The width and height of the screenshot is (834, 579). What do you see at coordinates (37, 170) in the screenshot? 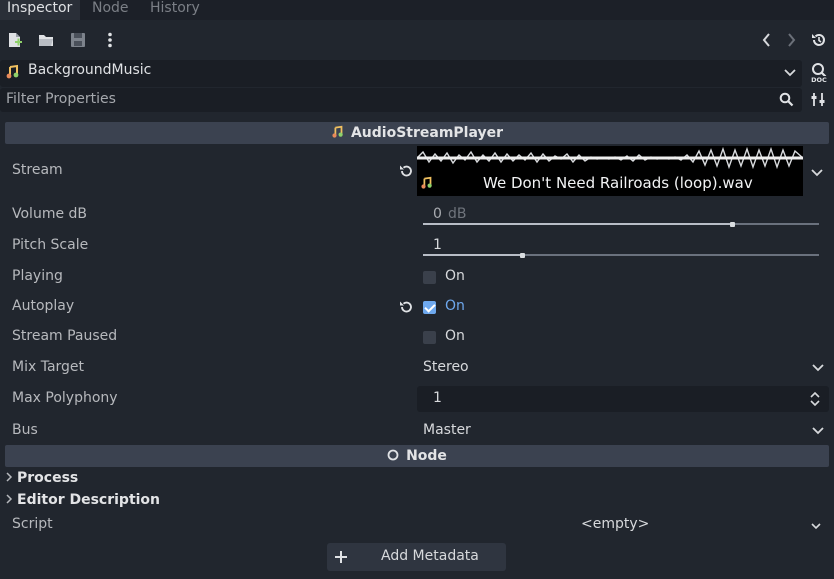
I see `stream-label: Stream` at bounding box center [37, 170].